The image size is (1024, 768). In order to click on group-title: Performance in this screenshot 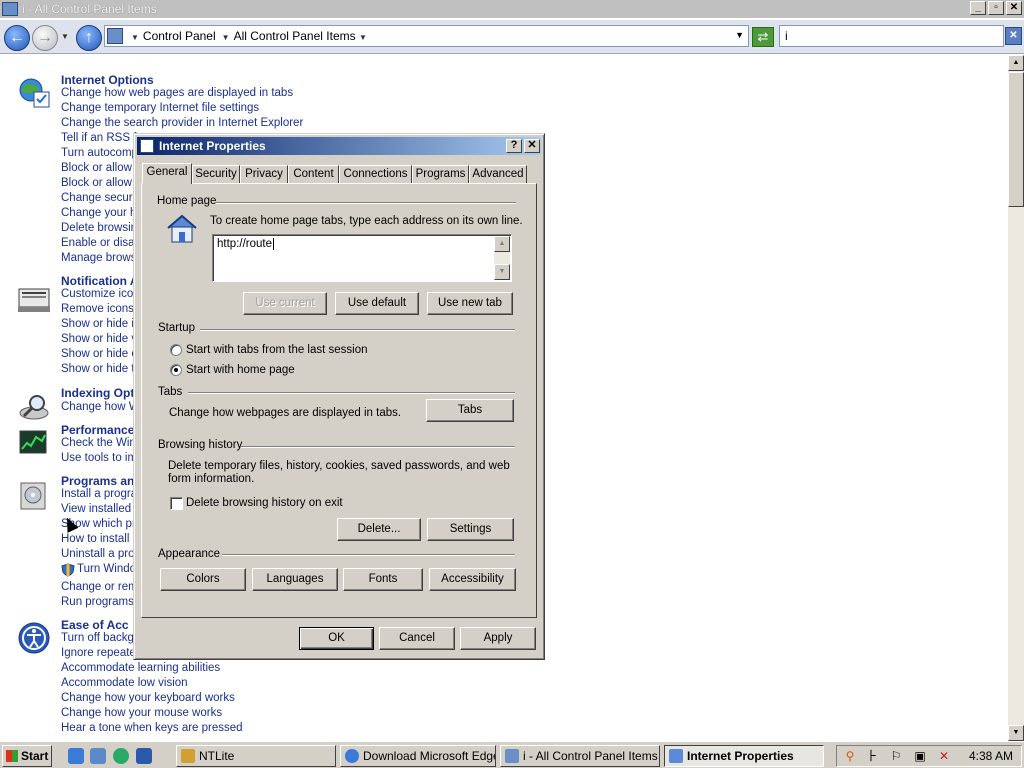, I will do `click(97, 430)`.